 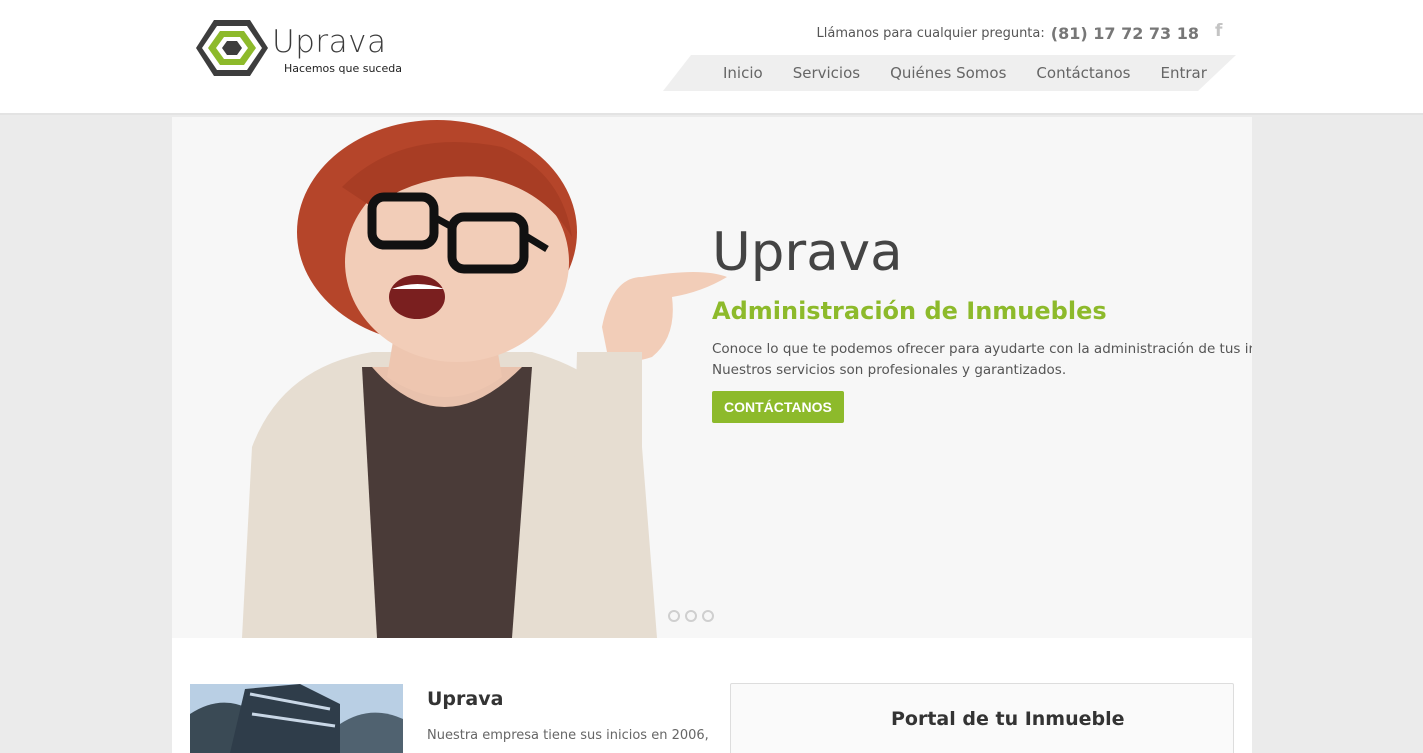 I want to click on logo-icon, so click(x=232, y=48).